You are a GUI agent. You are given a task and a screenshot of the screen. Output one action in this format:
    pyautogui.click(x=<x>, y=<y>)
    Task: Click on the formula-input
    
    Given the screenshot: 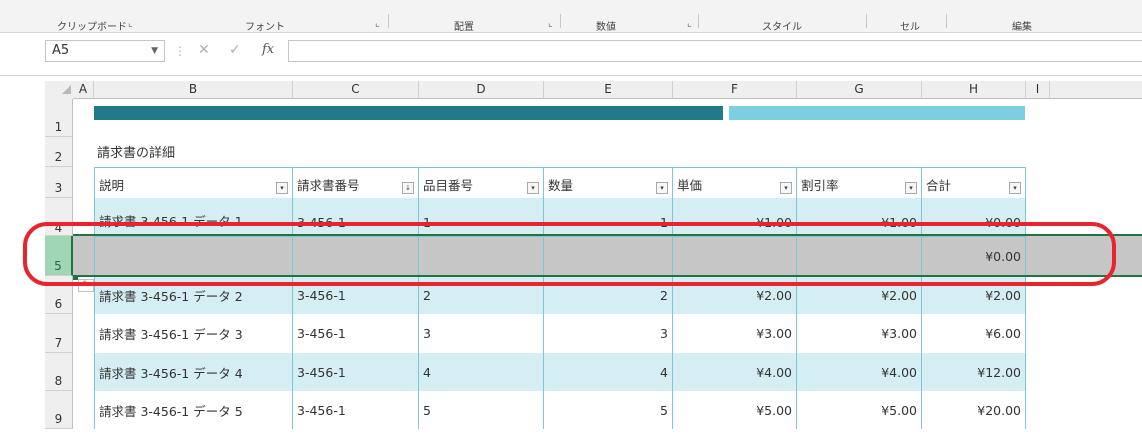 What is the action you would take?
    pyautogui.click(x=715, y=51)
    